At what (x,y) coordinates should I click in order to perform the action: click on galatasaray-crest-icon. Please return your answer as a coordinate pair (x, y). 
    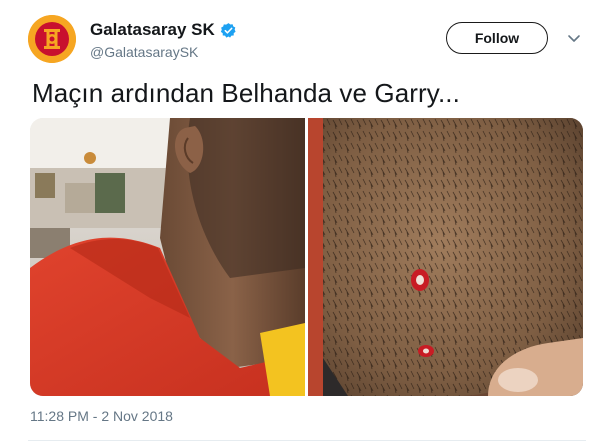
    Looking at the image, I should click on (52, 39).